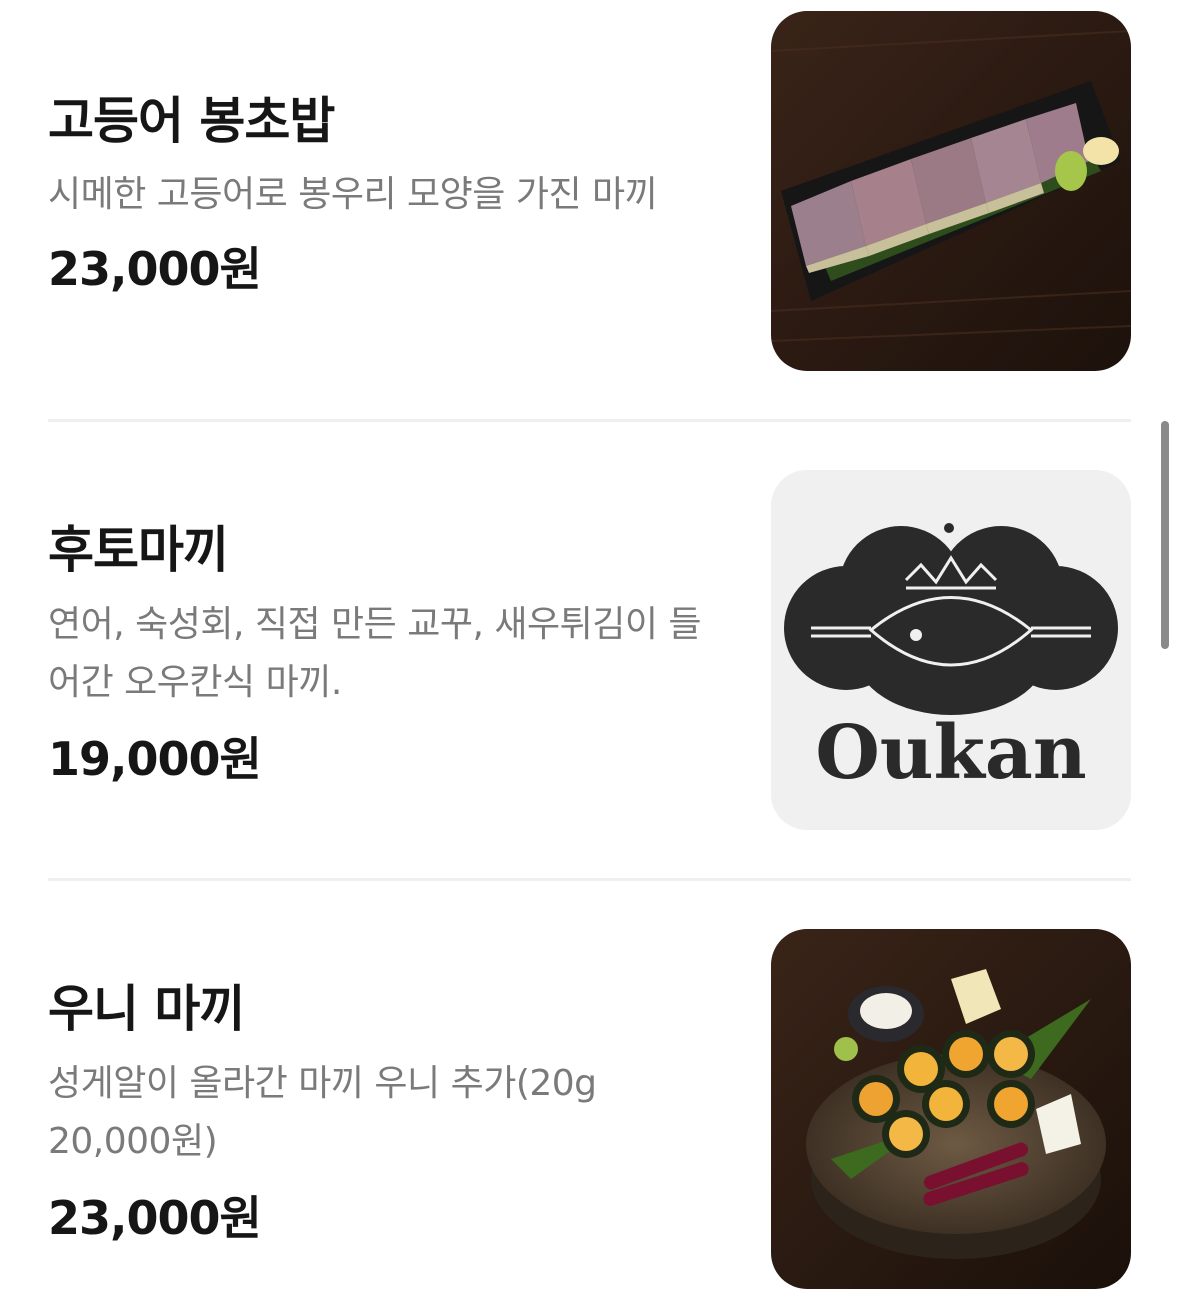 This screenshot has height=1302, width=1179. Describe the element at coordinates (375, 653) in the screenshot. I see `menu-item-description: 연어, 숙성회, 직접 만든 교꾸, 새우튀김이 들어간 오우칸식 마끼.` at that location.